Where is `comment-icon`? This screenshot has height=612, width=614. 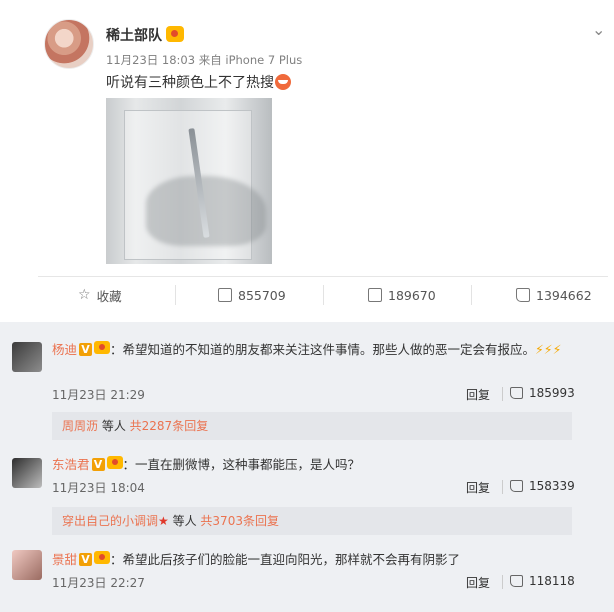
comment-icon is located at coordinates (375, 295).